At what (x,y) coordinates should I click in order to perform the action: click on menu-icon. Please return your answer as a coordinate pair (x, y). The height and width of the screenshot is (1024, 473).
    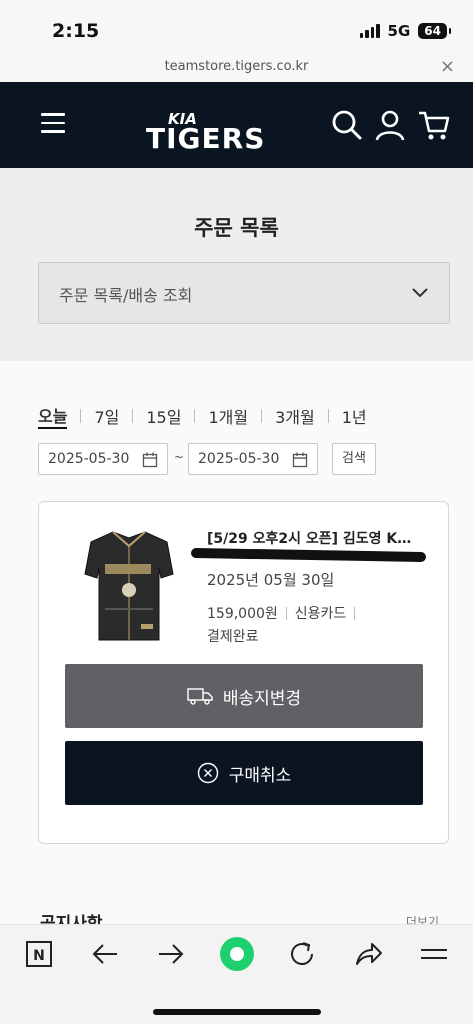
    Looking at the image, I should click on (53, 124).